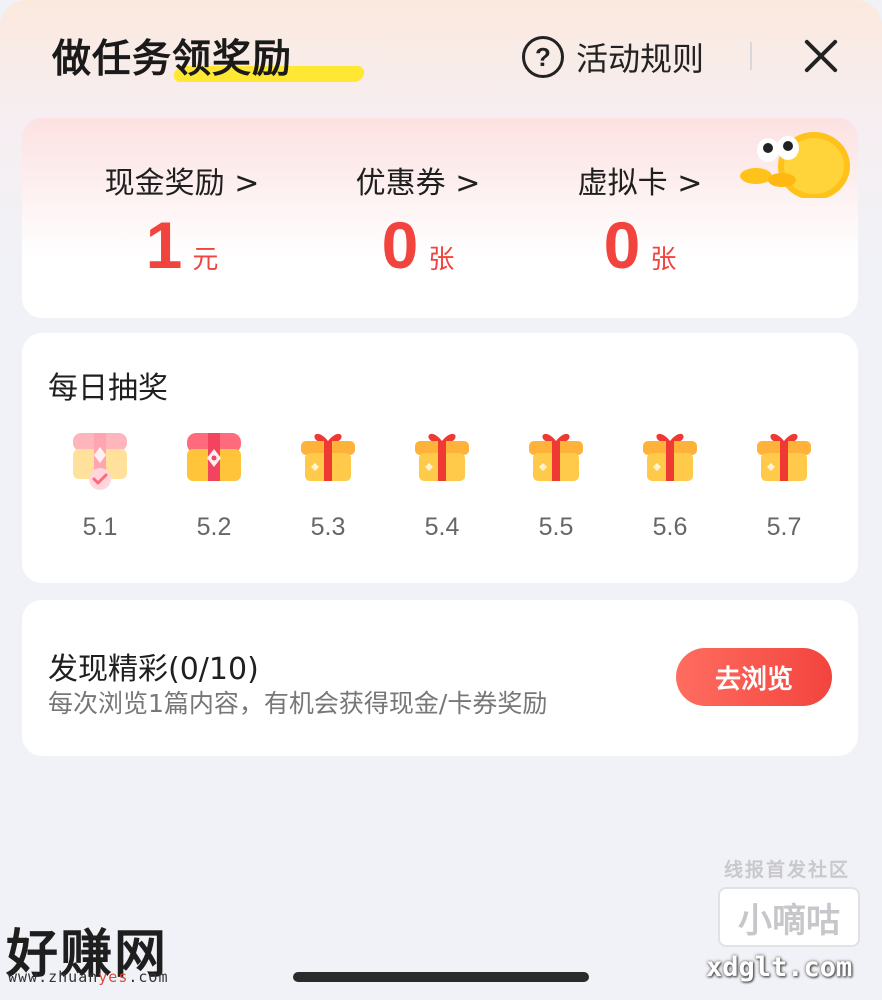 This screenshot has width=882, height=1000. I want to click on draw-day-5-1: 5.1, so click(100, 483).